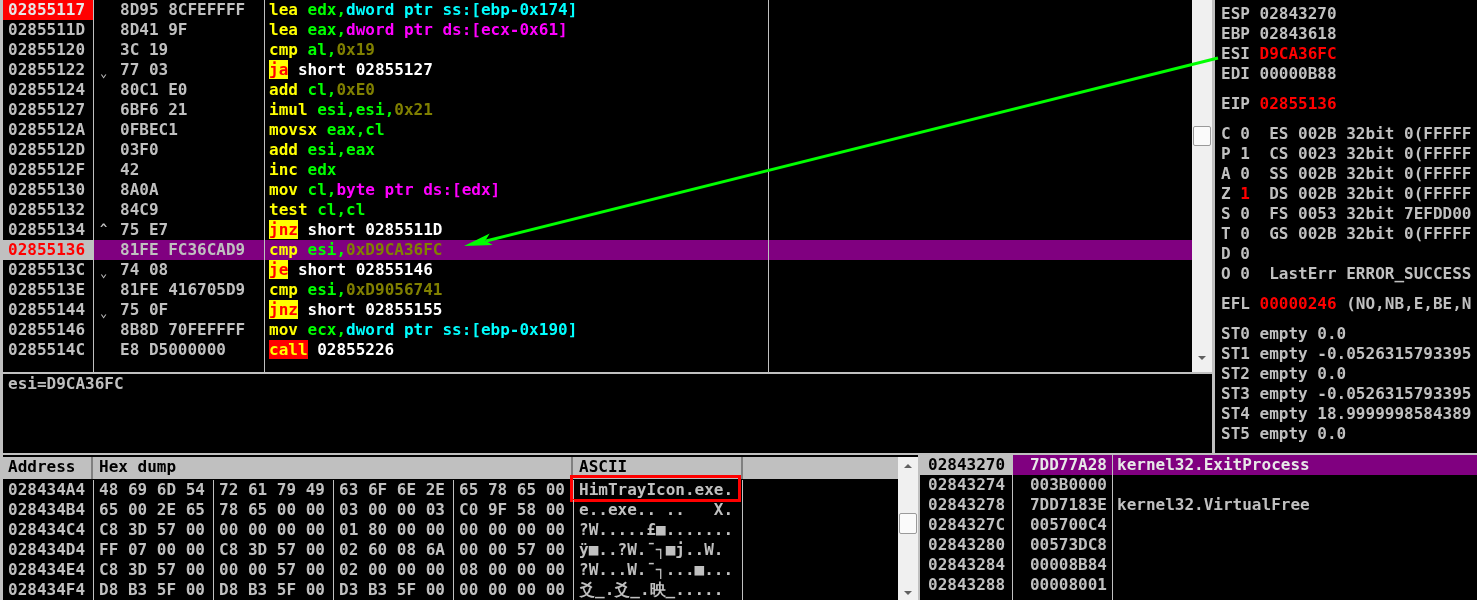 The height and width of the screenshot is (600, 1477). What do you see at coordinates (1226, 154) in the screenshot?
I see `flag-name: P` at bounding box center [1226, 154].